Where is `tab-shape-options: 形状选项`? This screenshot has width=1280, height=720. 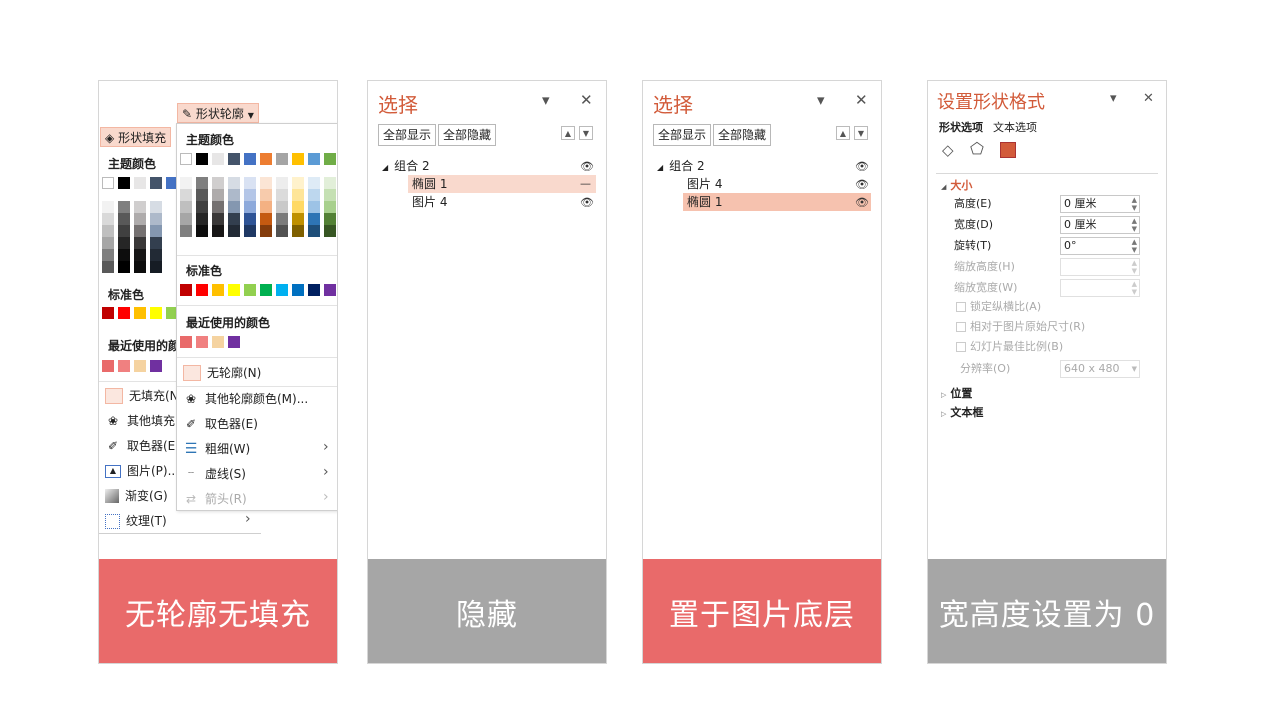
tab-shape-options: 形状选项 is located at coordinates (961, 127).